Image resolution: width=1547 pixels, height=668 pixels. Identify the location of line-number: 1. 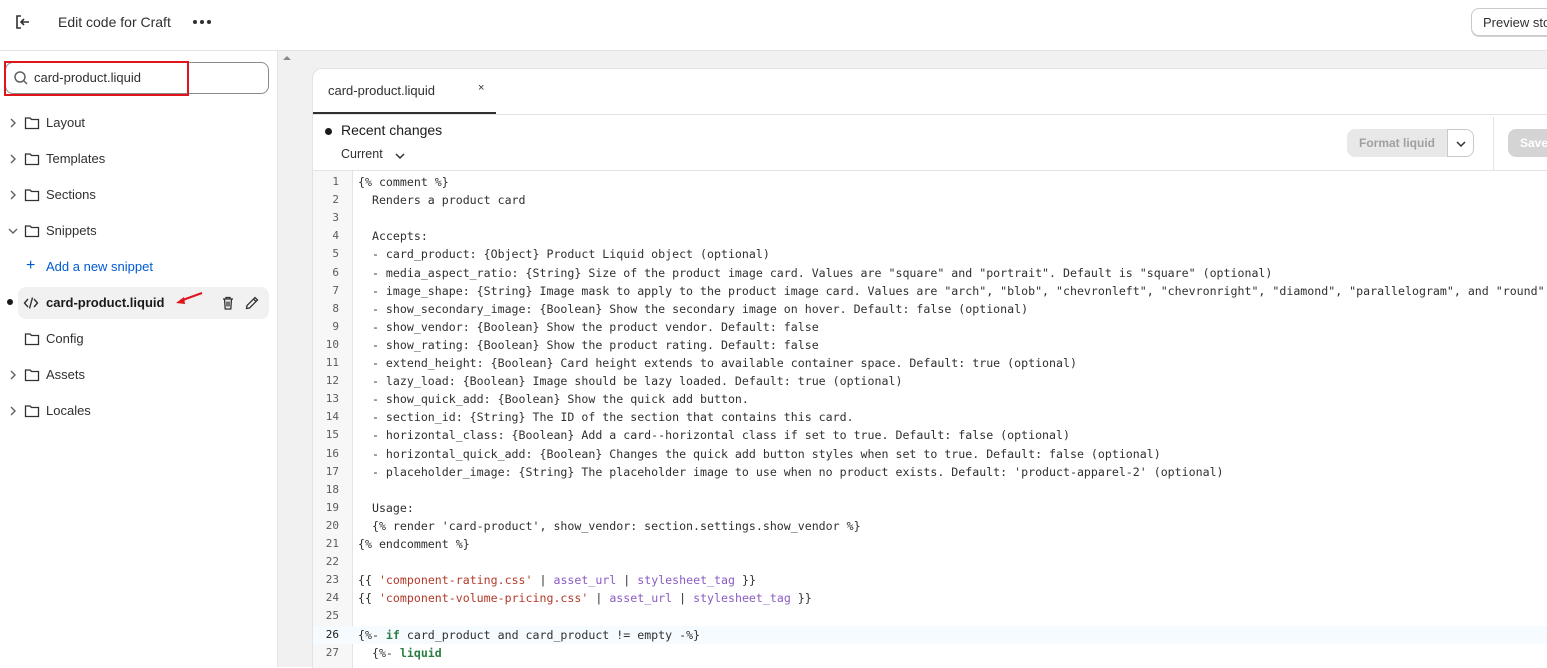
(335, 181).